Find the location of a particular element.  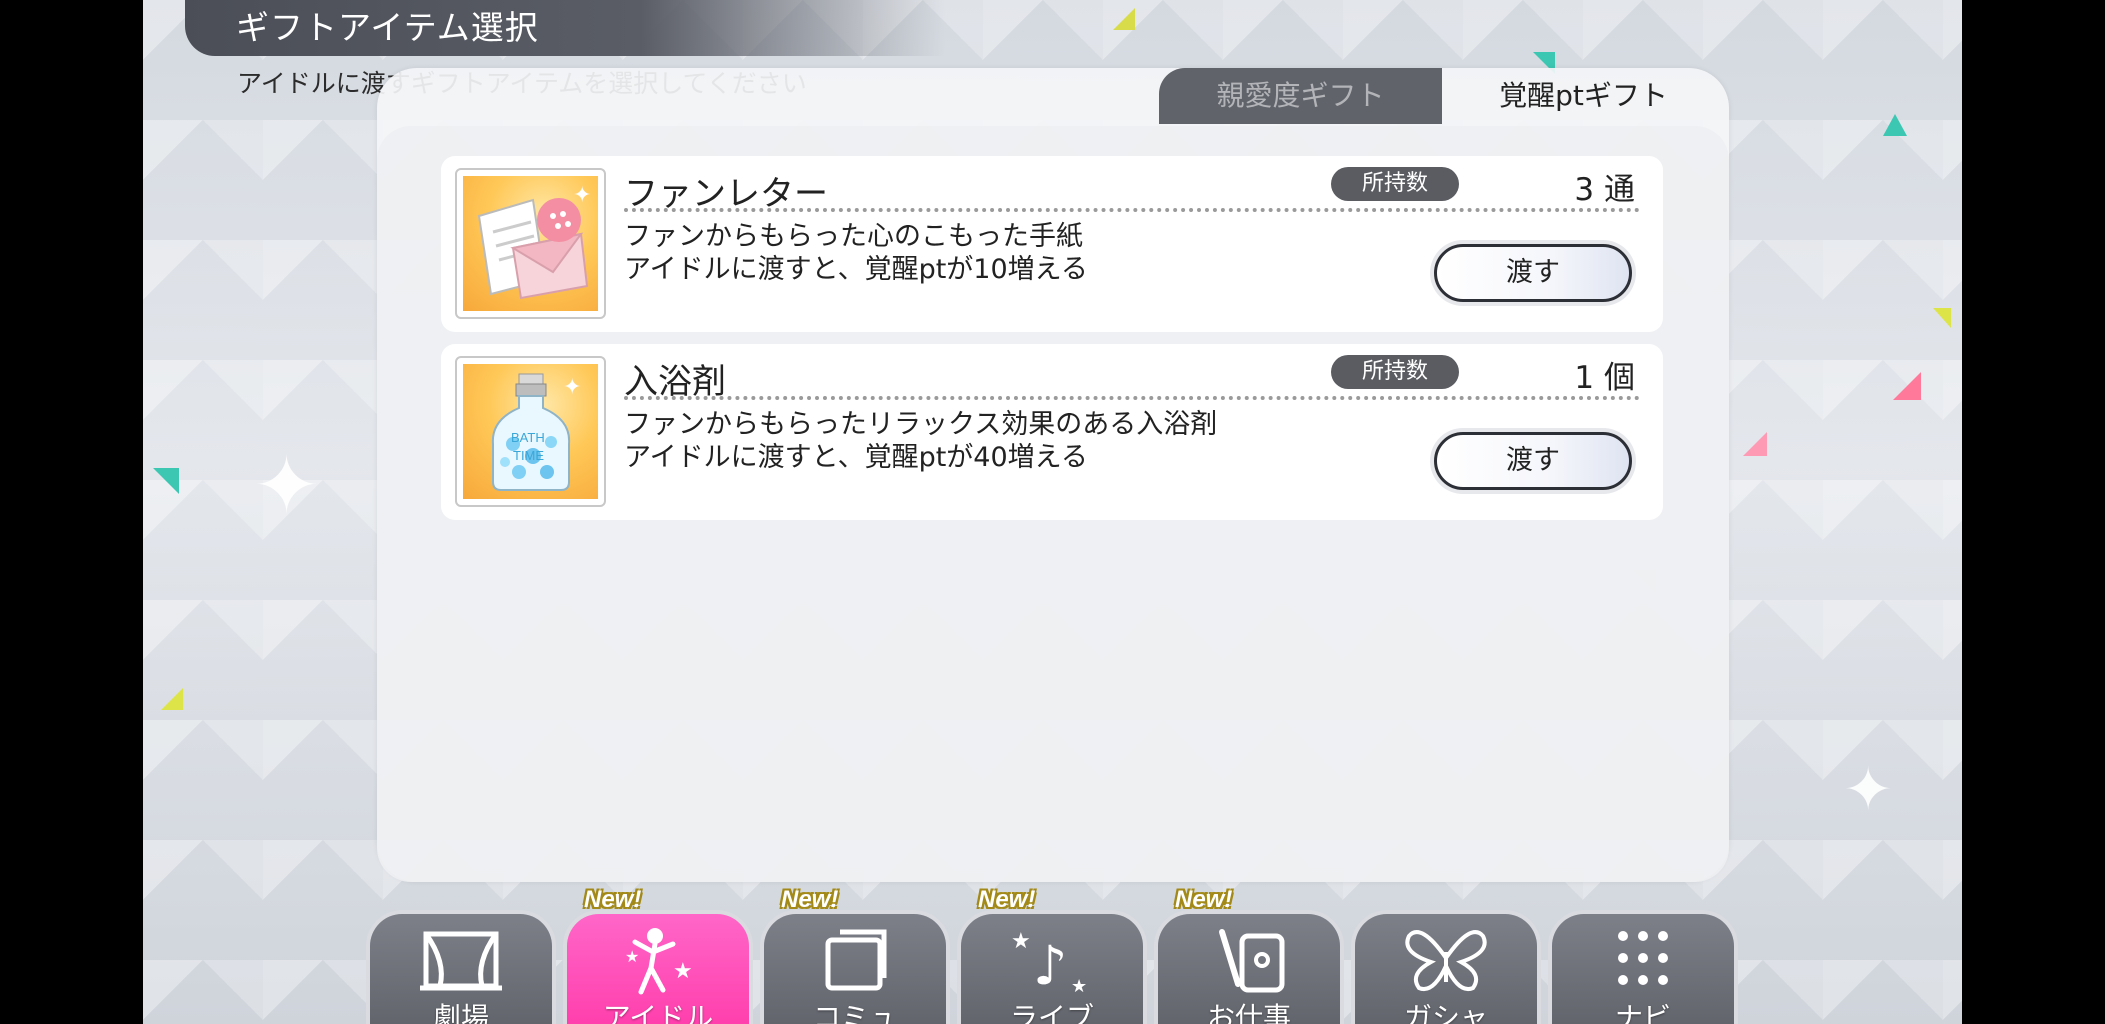

commu-icon is located at coordinates (856, 960).